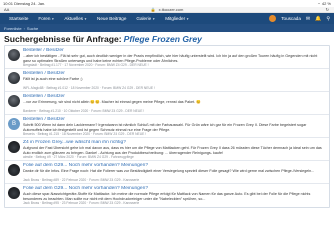  I want to click on nav-user-area: Touscada ✉ 🔔 ⚲, so click(299, 18).